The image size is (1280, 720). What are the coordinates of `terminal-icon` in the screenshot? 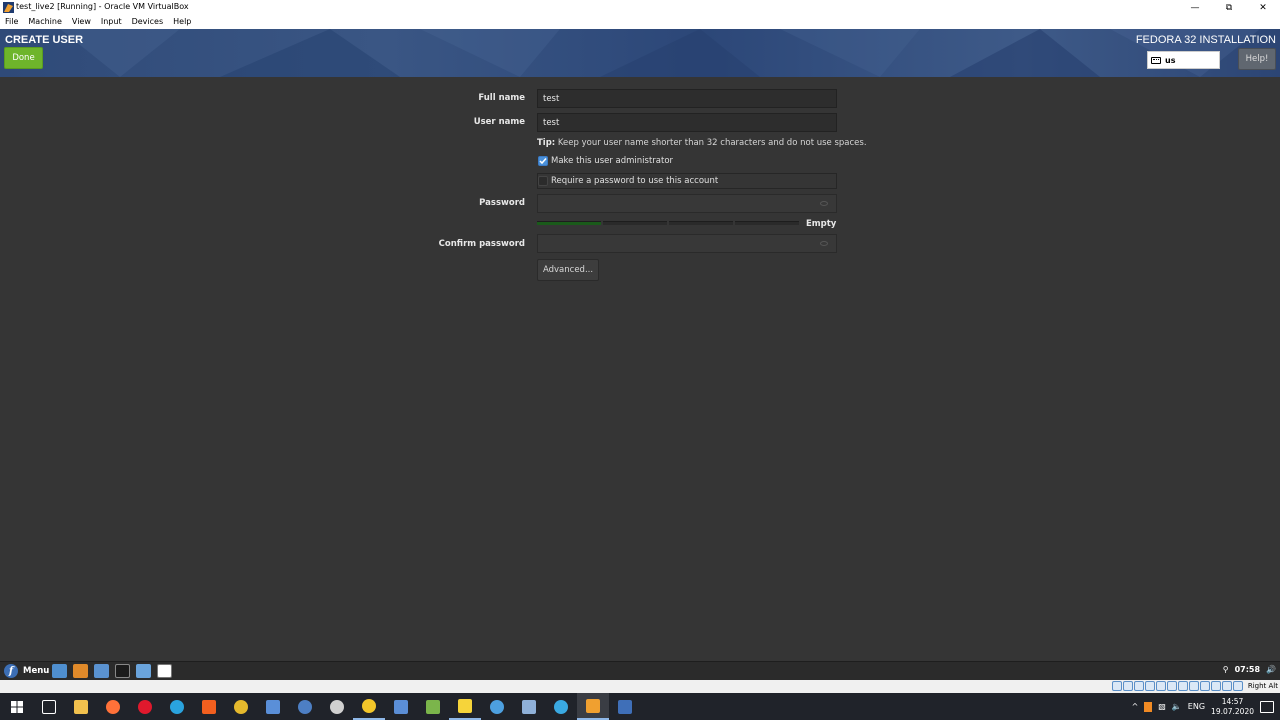 It's located at (122, 671).